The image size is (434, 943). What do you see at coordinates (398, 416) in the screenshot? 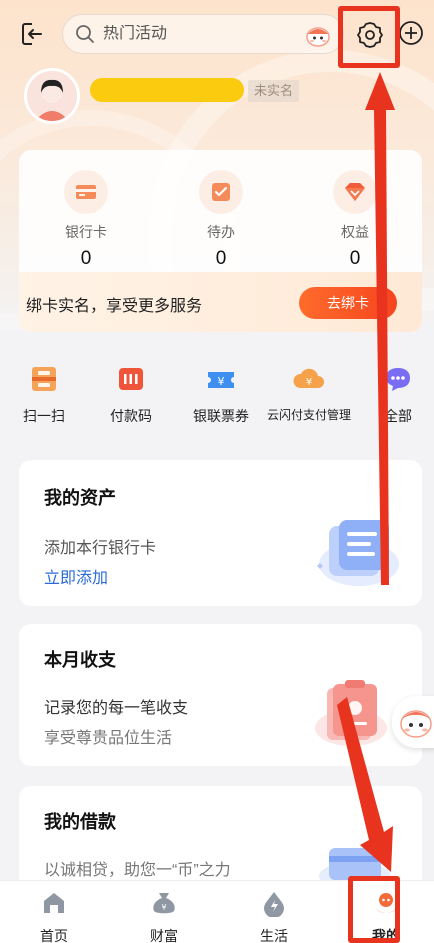
I see `quick-action-label: 全部` at bounding box center [398, 416].